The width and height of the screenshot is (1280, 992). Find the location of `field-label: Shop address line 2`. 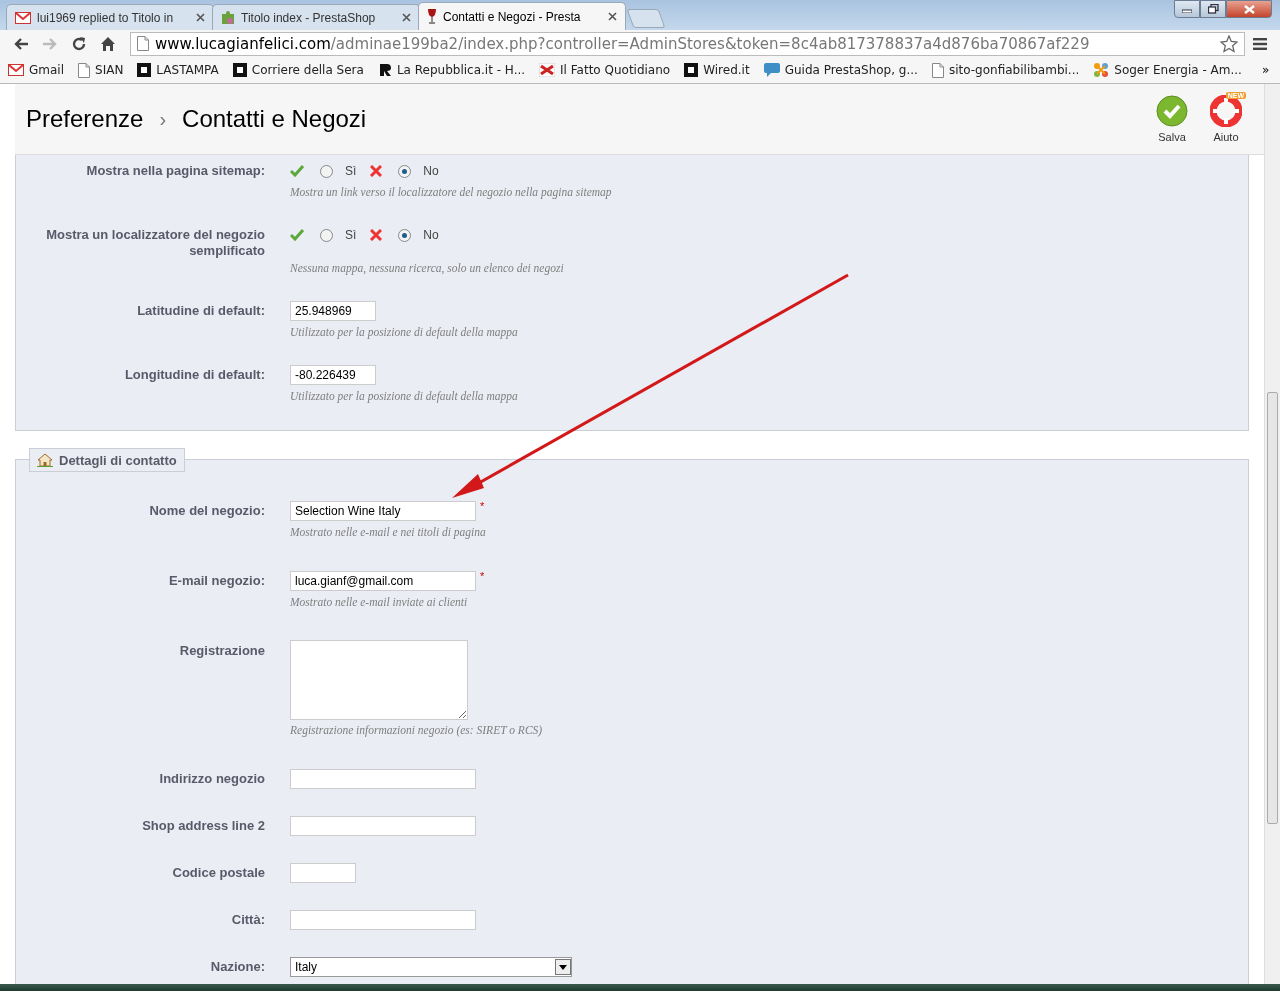

field-label: Shop address line 2 is located at coordinates (203, 826).